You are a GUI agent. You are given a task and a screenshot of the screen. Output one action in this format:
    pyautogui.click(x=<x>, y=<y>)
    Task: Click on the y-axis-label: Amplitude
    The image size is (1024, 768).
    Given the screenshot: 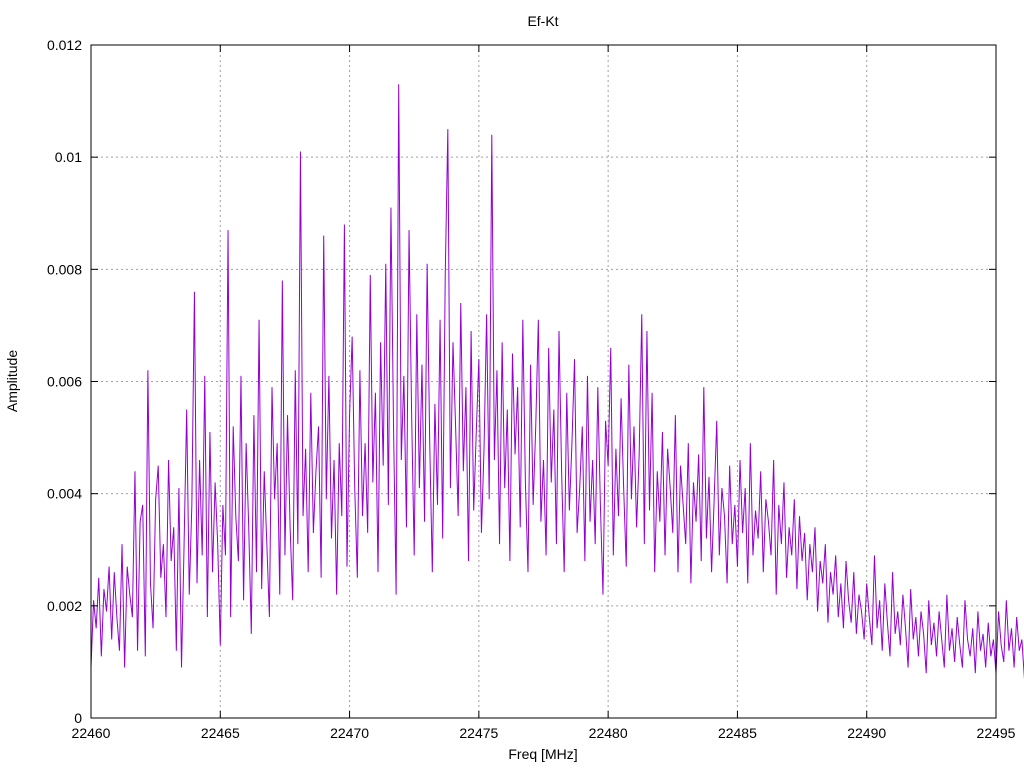 What is the action you would take?
    pyautogui.click(x=12, y=381)
    